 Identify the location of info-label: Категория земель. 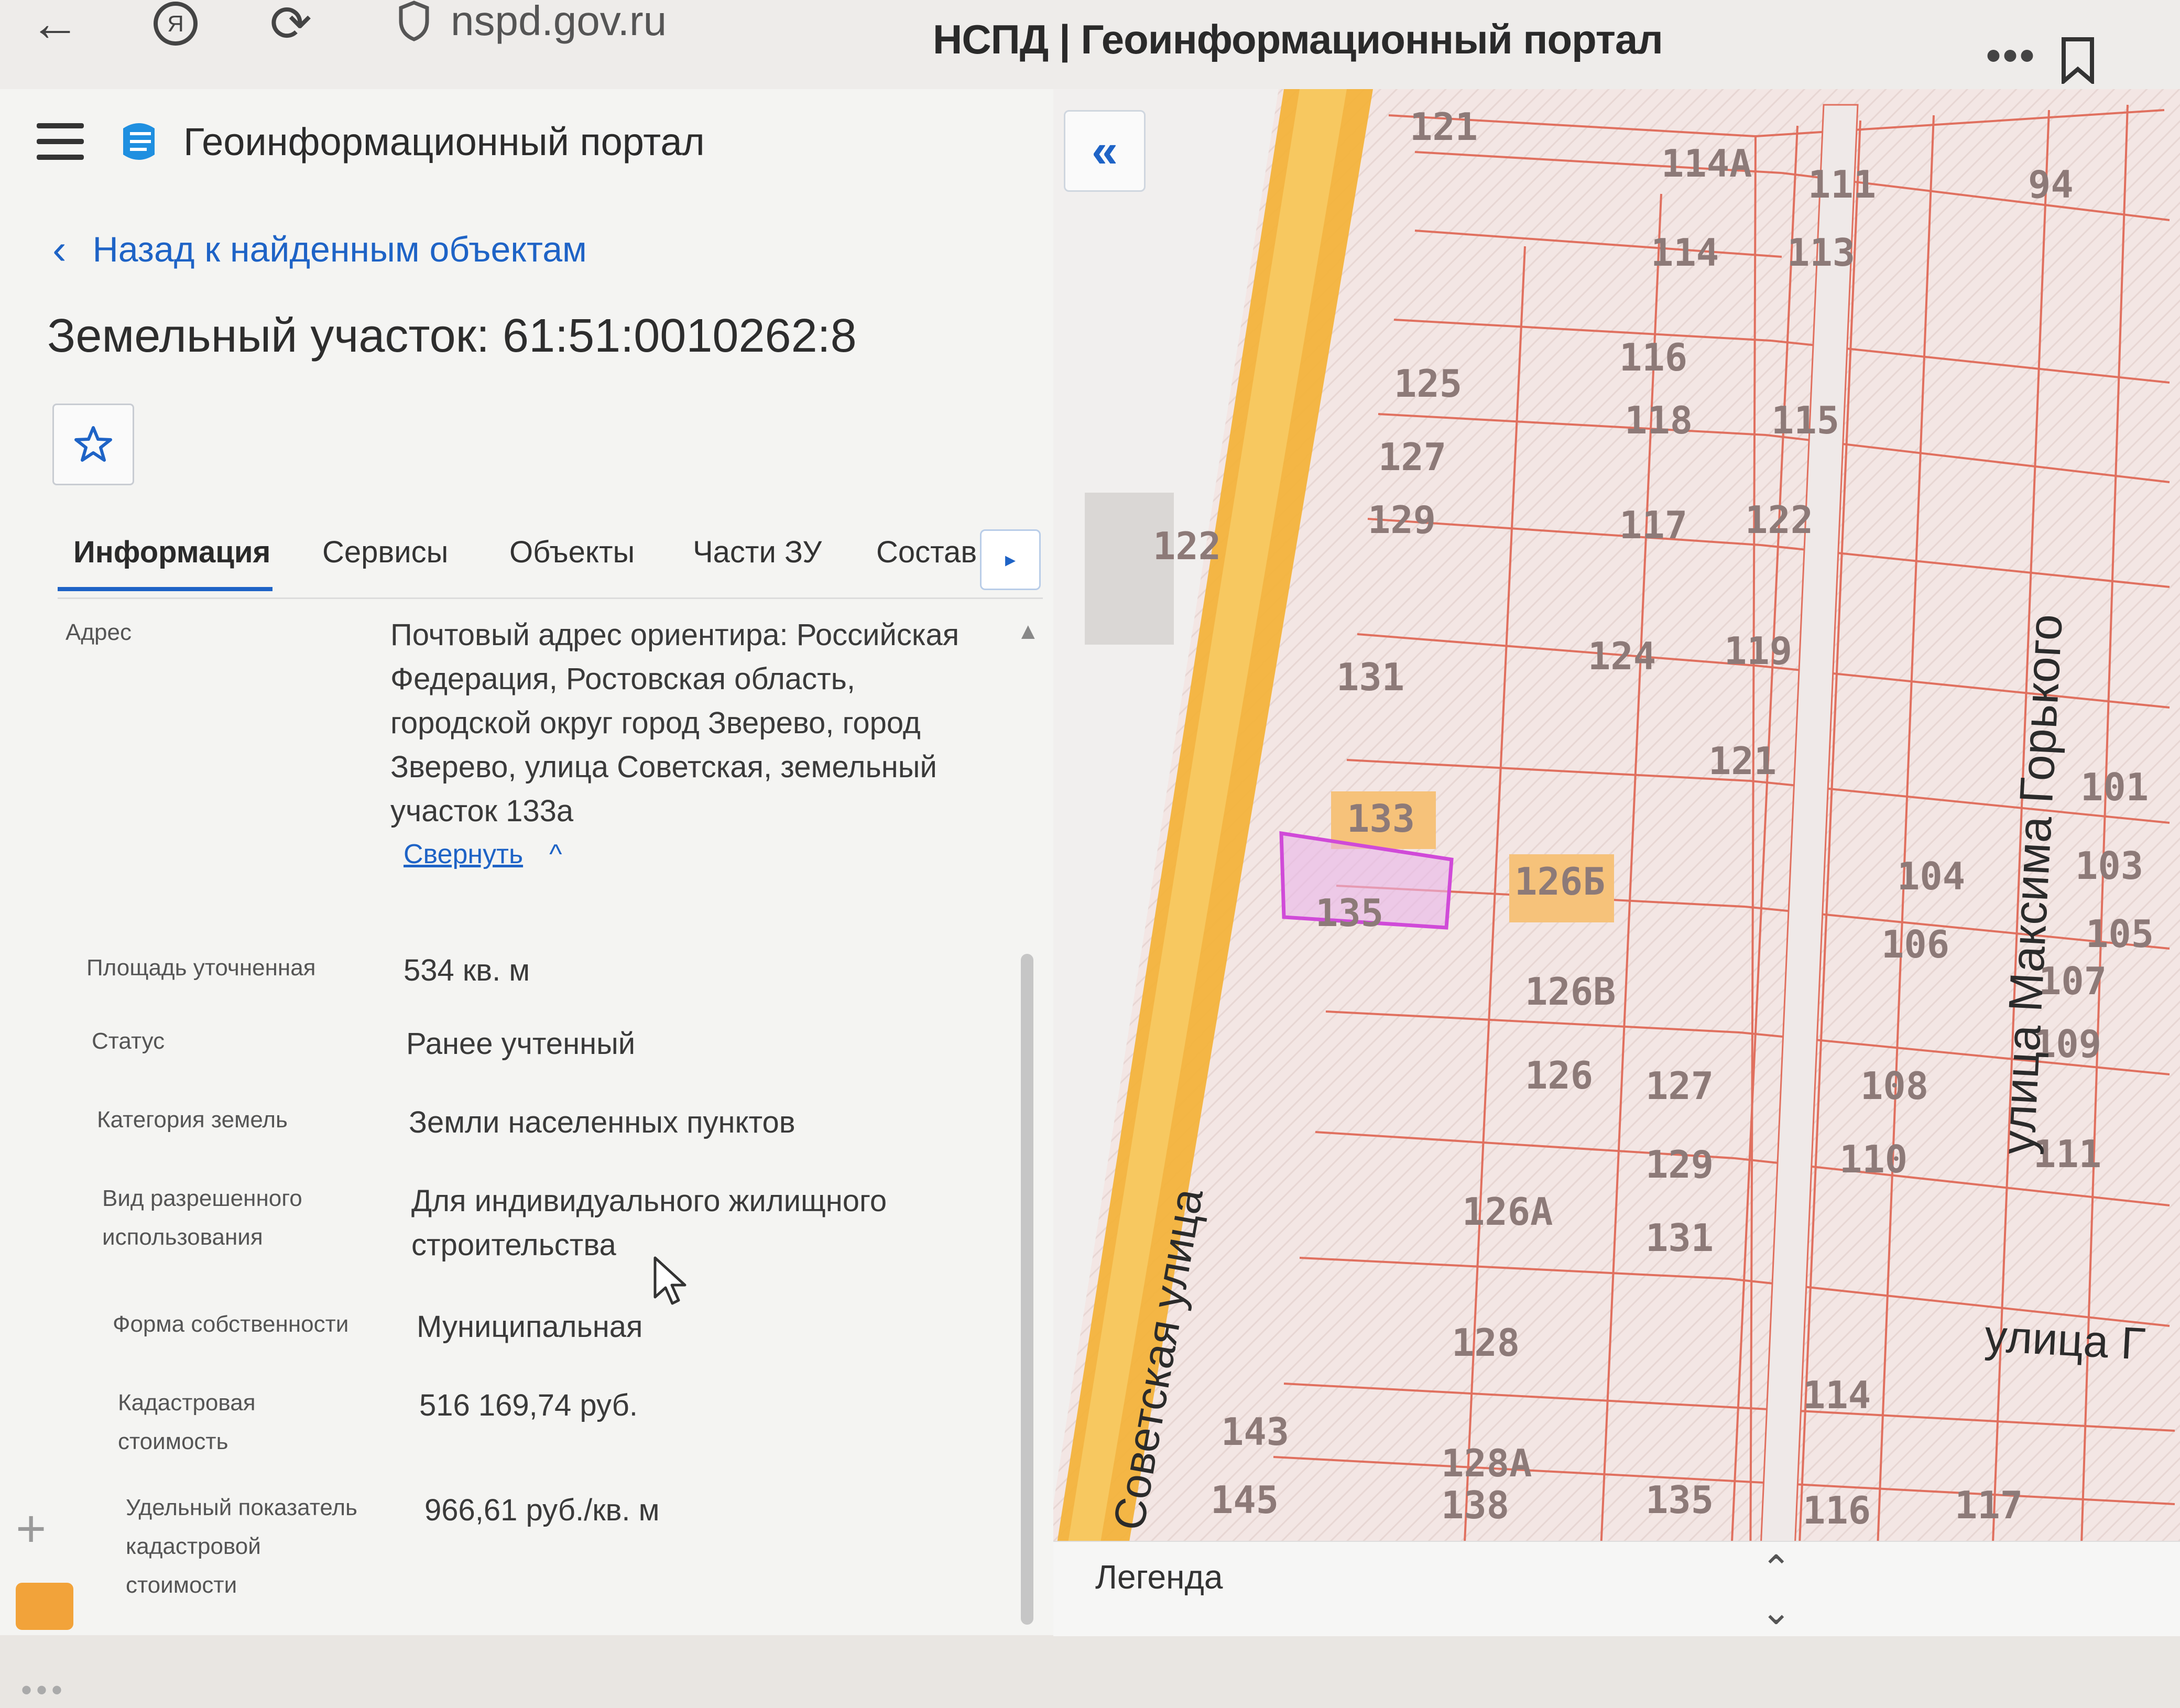
(192, 1120).